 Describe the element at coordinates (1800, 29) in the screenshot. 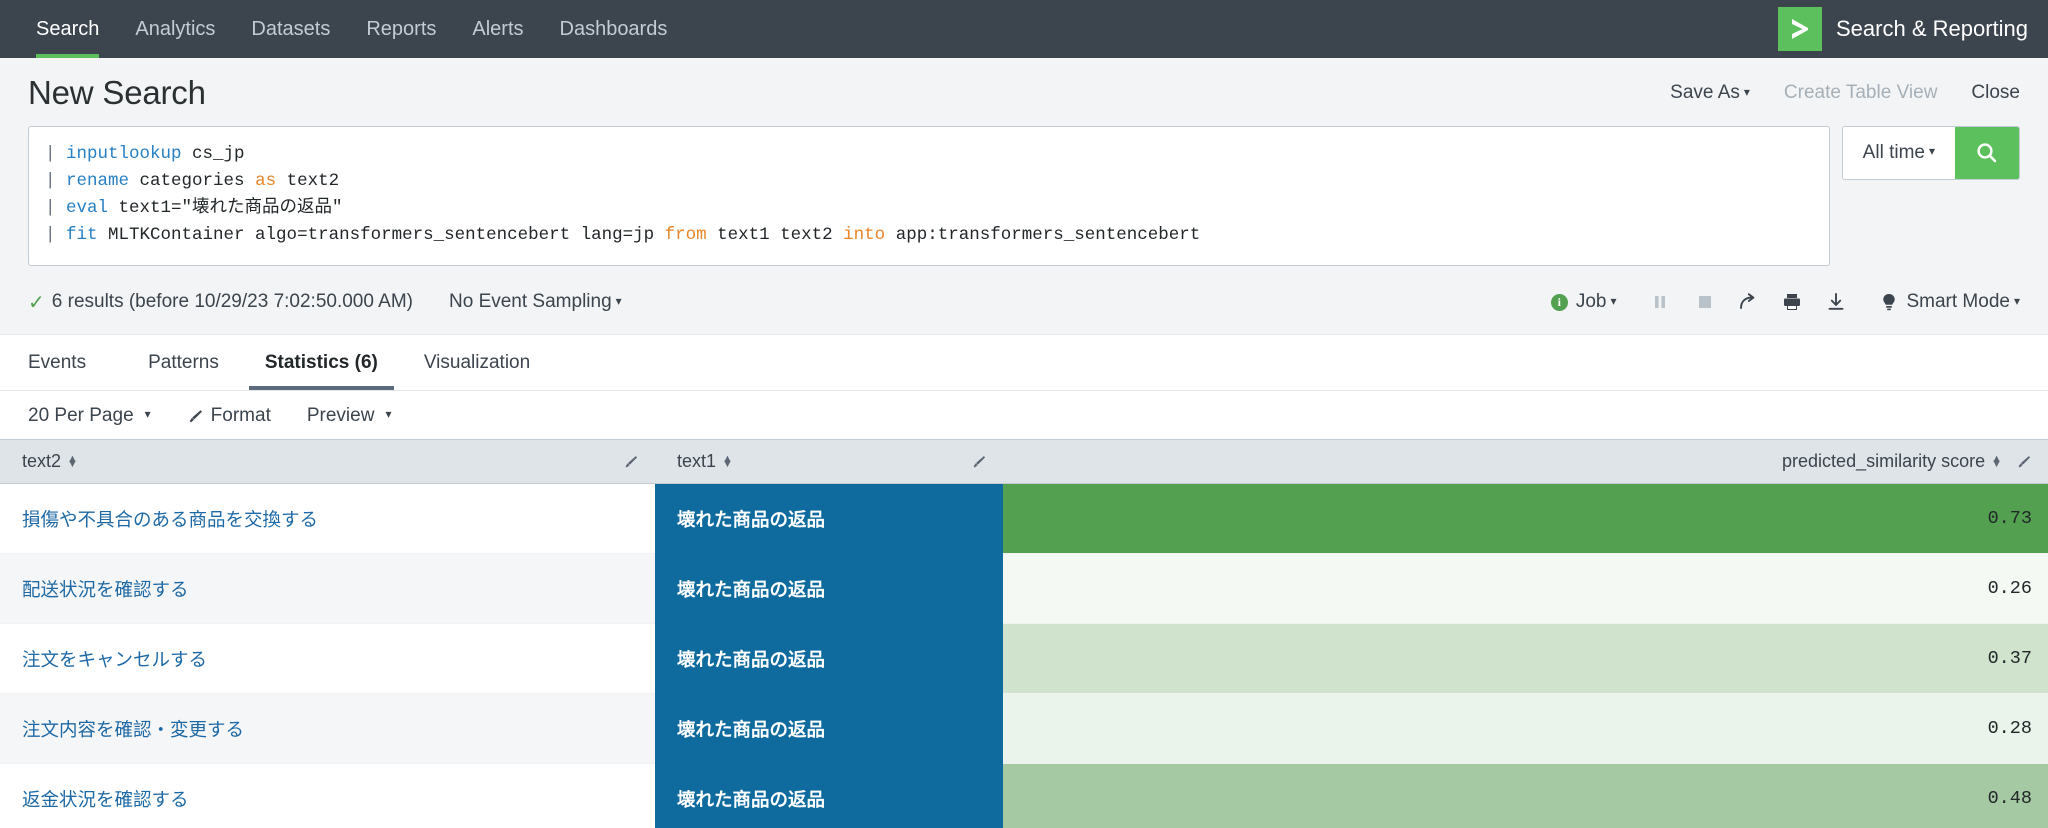

I see `splunk-chevron-icon` at that location.